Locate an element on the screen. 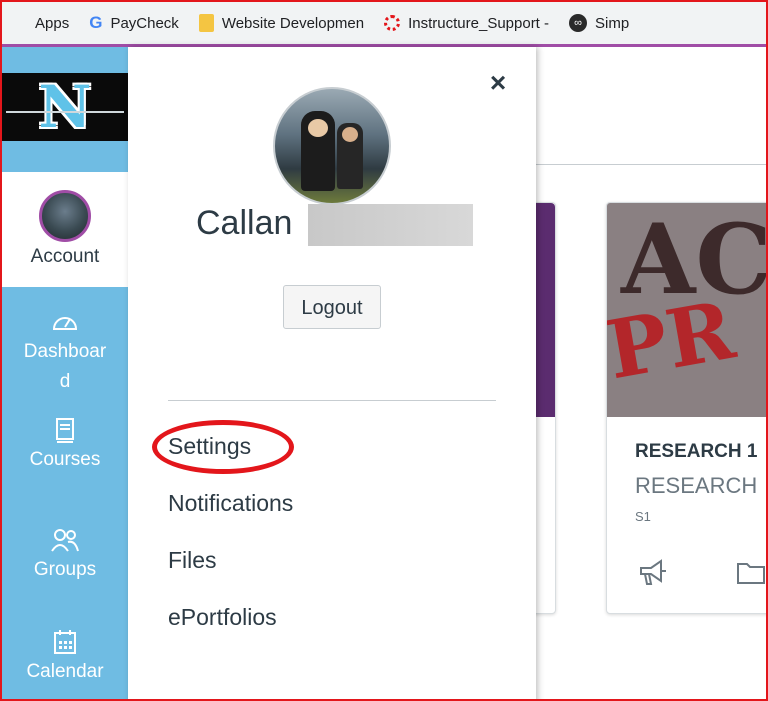 The height and width of the screenshot is (701, 768). logout-button: Logout is located at coordinates (332, 307).